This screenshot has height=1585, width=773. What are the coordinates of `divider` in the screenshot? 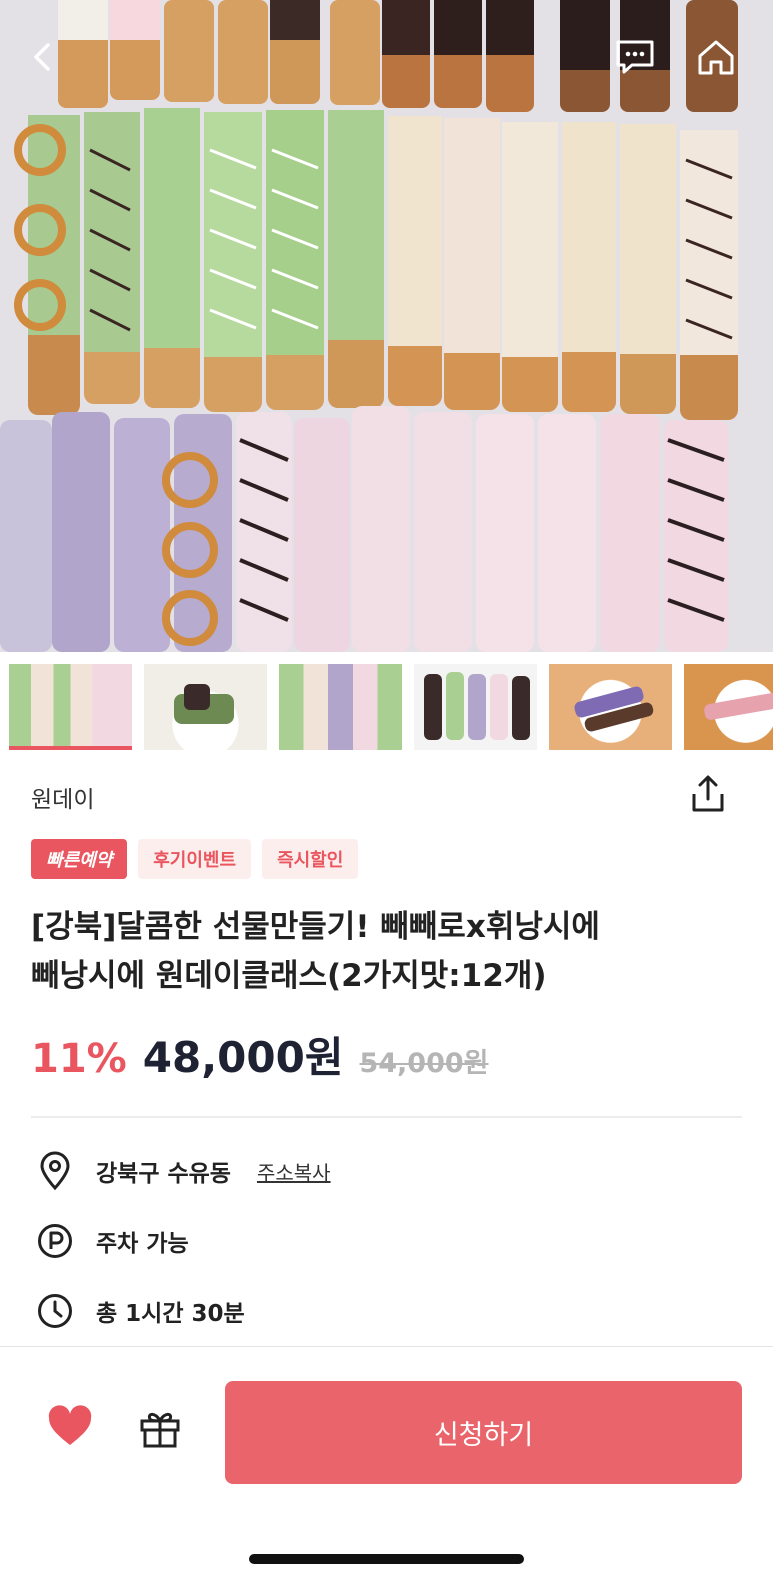 It's located at (386, 1117).